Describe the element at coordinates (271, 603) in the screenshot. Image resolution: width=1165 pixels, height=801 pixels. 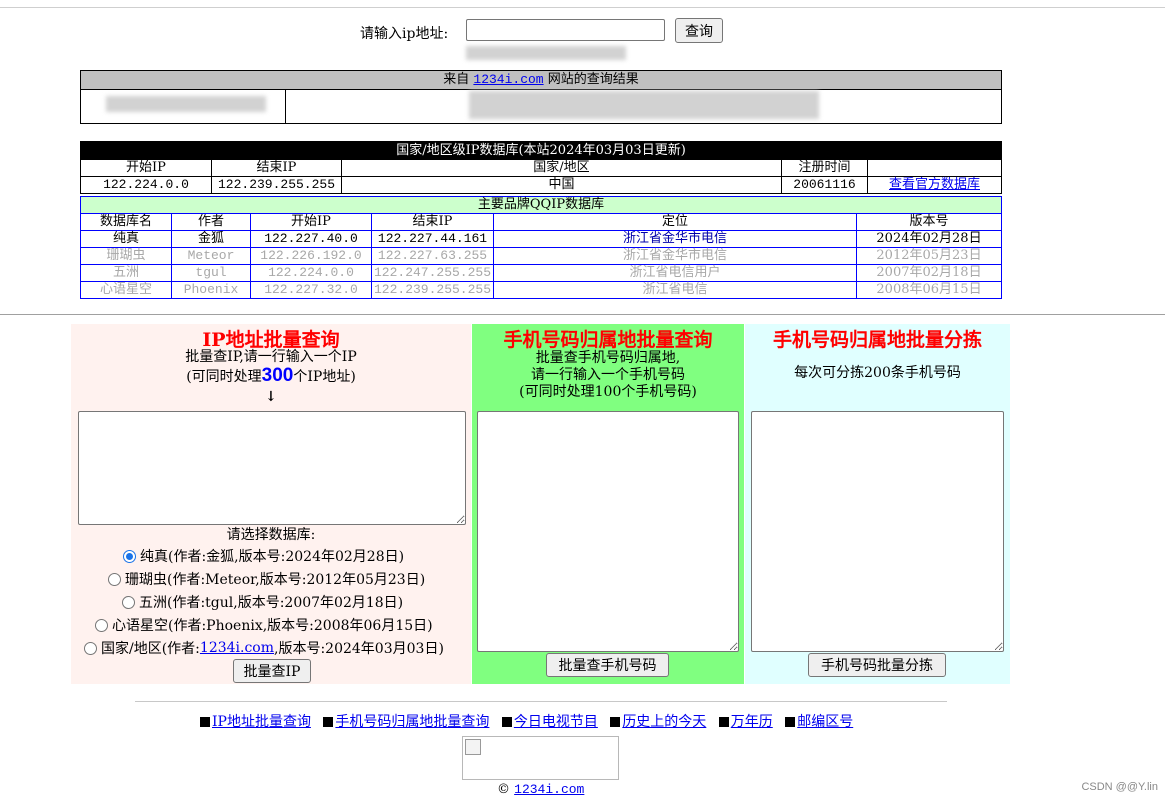
I see `db-option-label: 五洲(作者:tgul,版本号:2007年02月18日)` at that location.